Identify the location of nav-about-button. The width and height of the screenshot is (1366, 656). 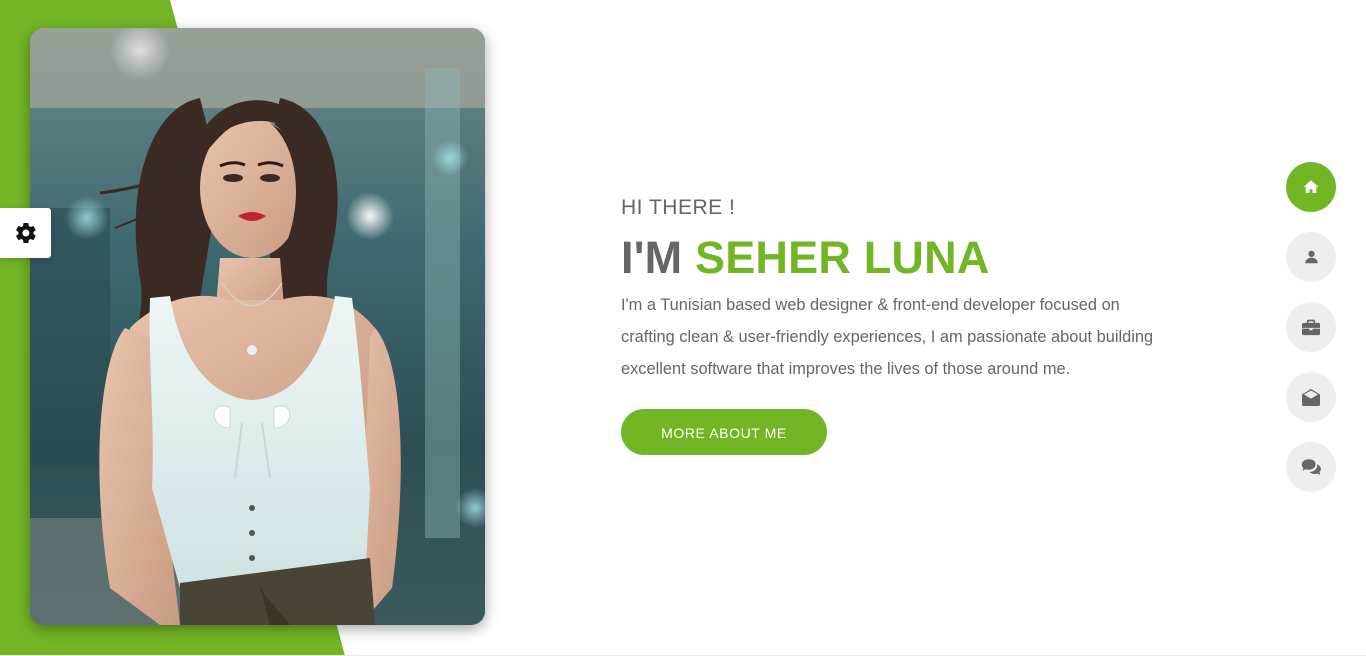
(1311, 257).